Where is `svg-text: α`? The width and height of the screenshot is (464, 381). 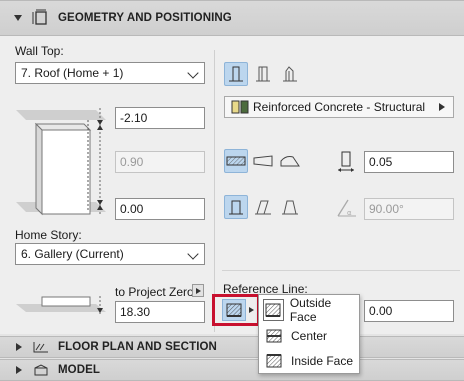 svg-text: α is located at coordinates (349, 213).